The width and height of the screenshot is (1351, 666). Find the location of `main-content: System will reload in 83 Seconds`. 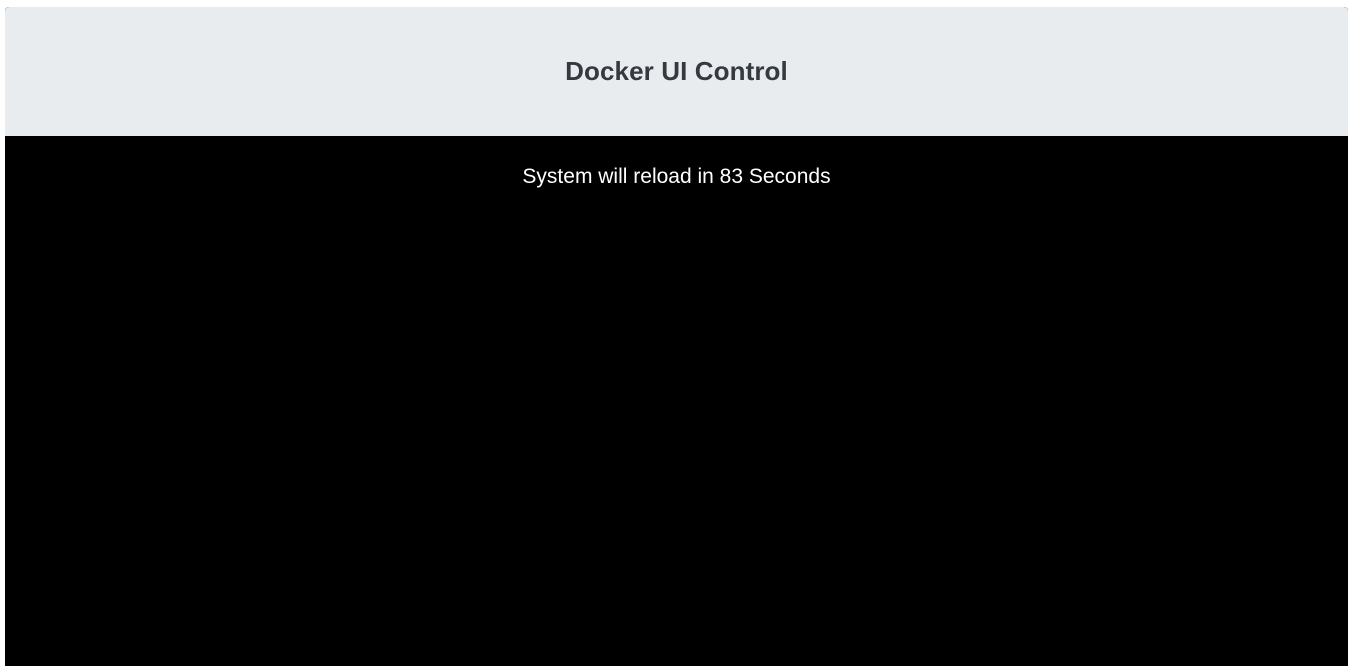

main-content: System will reload in 83 Seconds is located at coordinates (676, 163).